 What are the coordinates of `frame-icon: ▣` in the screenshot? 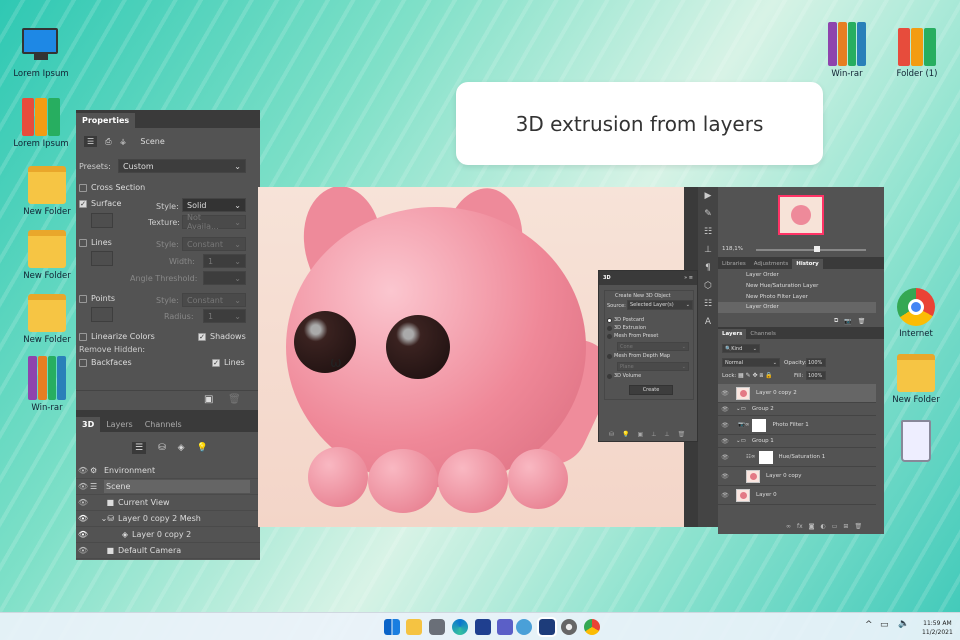 It's located at (641, 434).